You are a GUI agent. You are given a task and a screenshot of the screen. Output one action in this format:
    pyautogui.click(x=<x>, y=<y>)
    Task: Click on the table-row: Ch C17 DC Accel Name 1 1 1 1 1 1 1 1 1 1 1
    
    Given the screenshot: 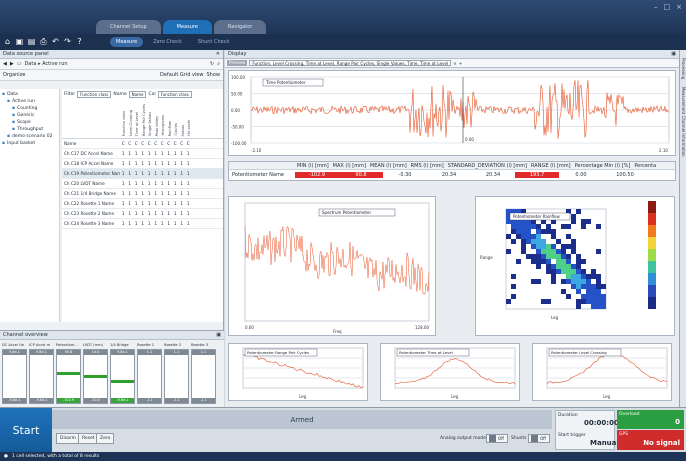 What is the action you would take?
    pyautogui.click(x=142, y=154)
    